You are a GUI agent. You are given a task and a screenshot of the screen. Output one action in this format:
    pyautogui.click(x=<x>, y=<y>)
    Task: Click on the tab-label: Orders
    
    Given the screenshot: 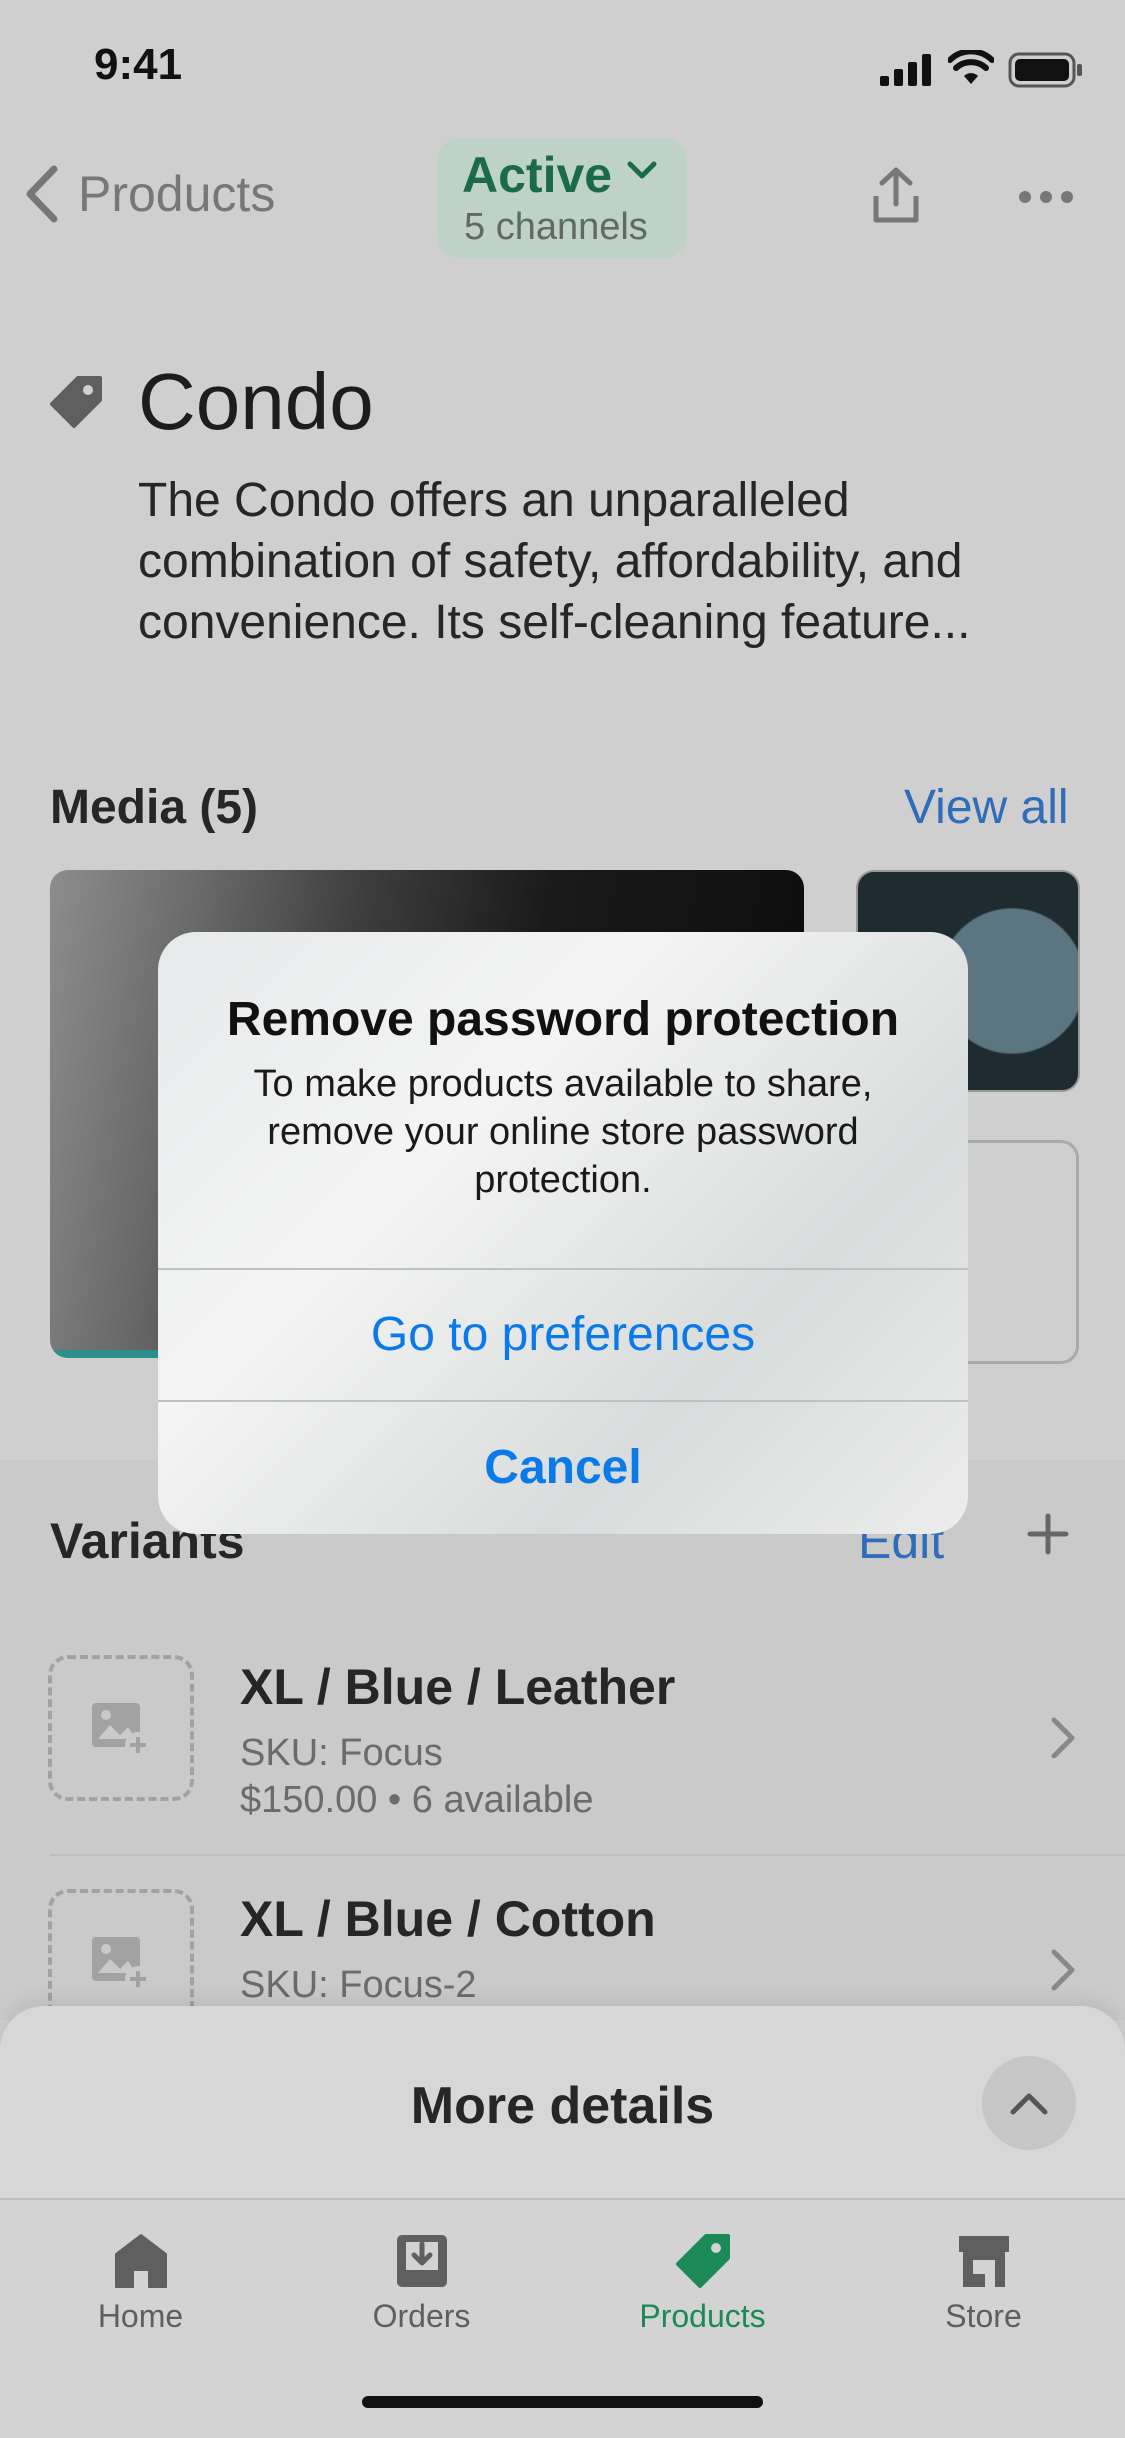 What is the action you would take?
    pyautogui.click(x=421, y=2316)
    